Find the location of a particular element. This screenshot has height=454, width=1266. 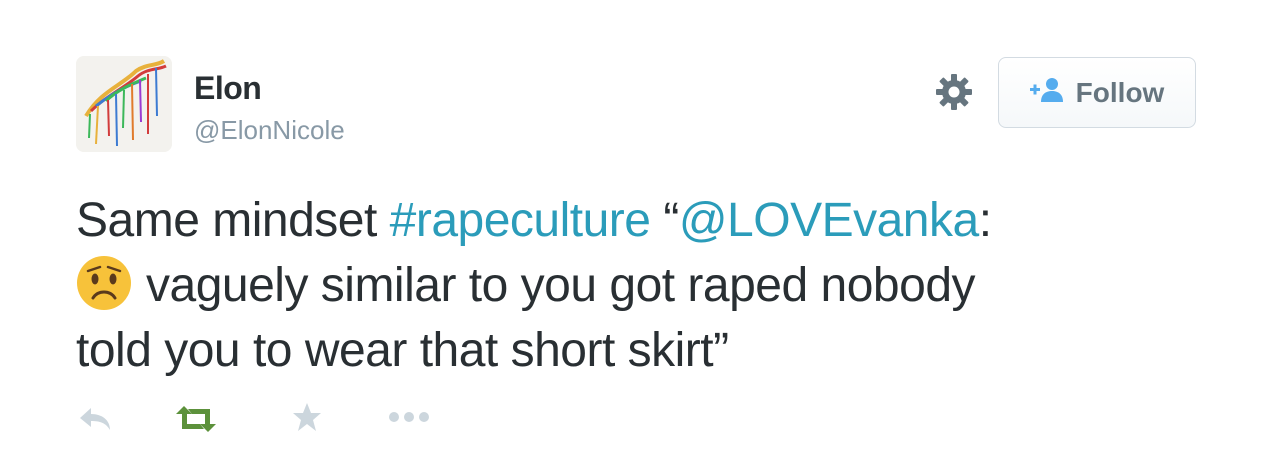

tweet-text-segment: : is located at coordinates (985, 220).